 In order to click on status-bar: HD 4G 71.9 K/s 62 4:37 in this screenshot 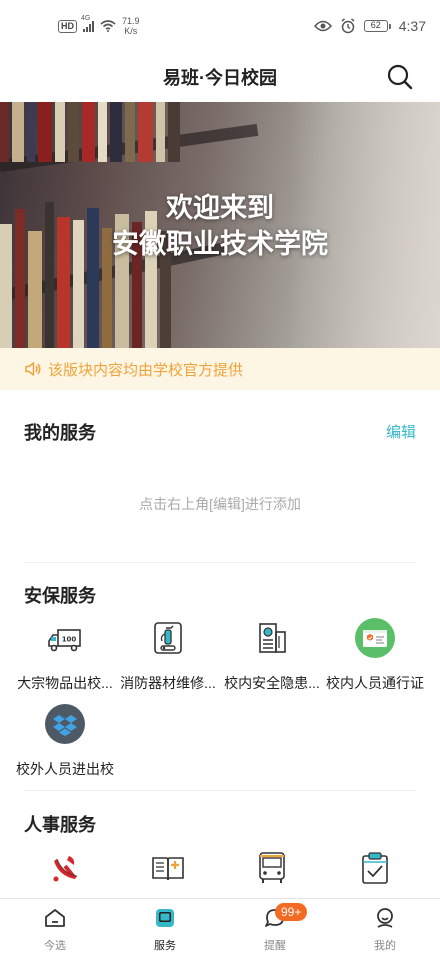, I will do `click(220, 26)`.